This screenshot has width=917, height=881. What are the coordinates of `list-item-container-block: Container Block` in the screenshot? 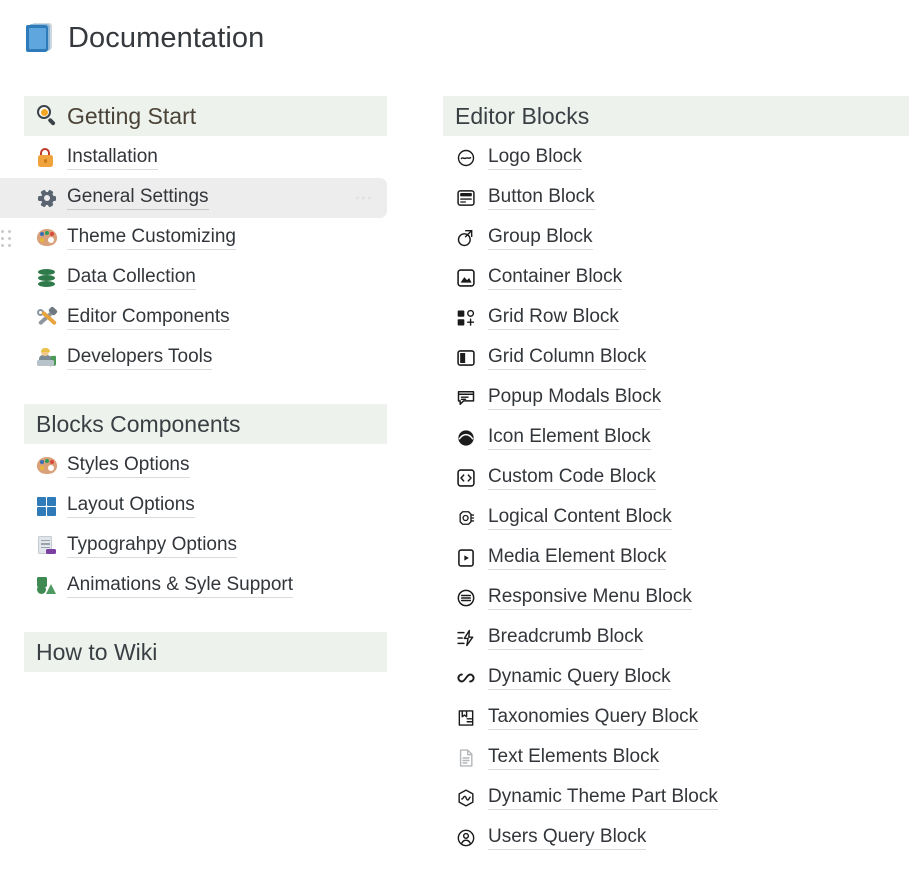 It's located at (676, 278).